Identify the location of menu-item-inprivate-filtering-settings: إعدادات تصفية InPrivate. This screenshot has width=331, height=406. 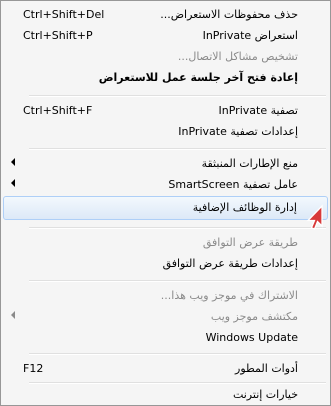
(165, 132).